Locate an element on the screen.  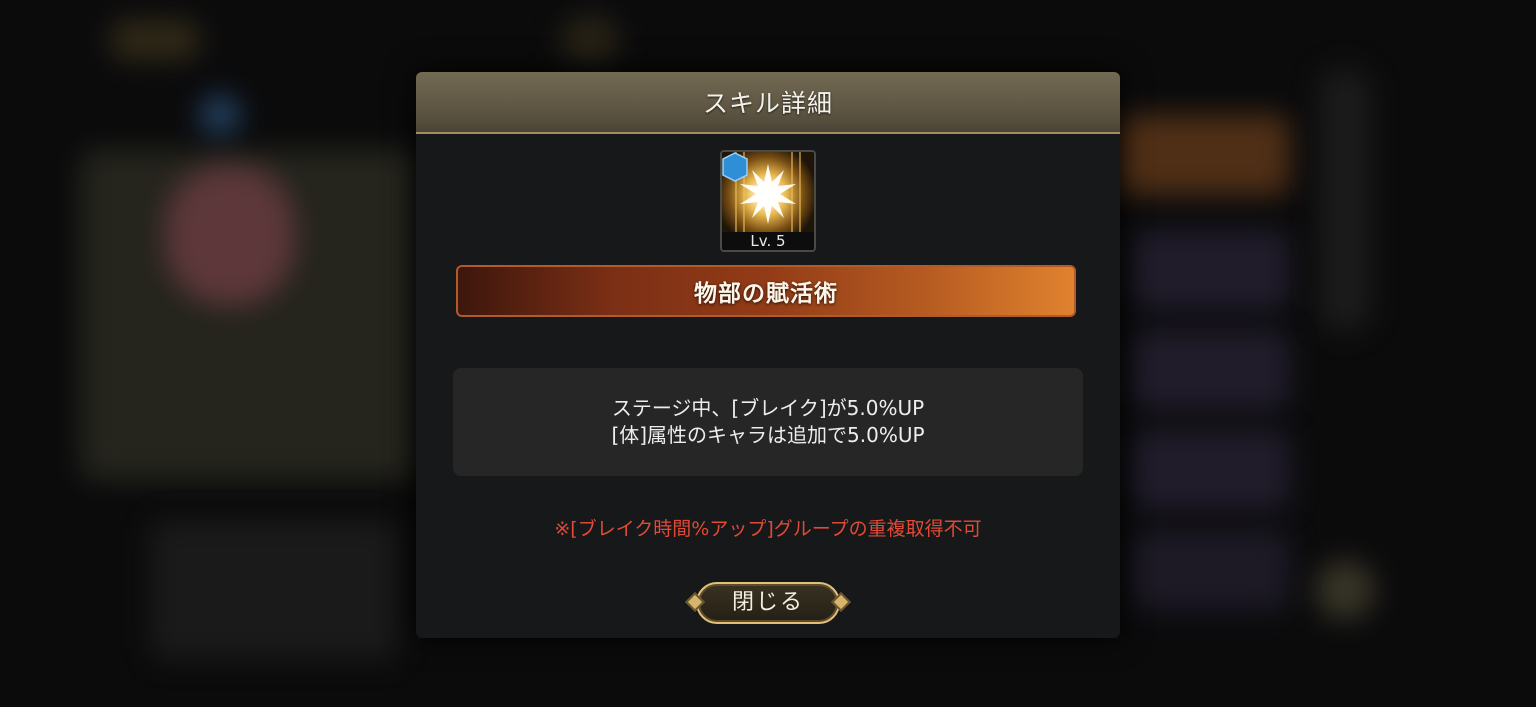
description-line: ステージ中、[ブレイク]が5.0%UP is located at coordinates (768, 408).